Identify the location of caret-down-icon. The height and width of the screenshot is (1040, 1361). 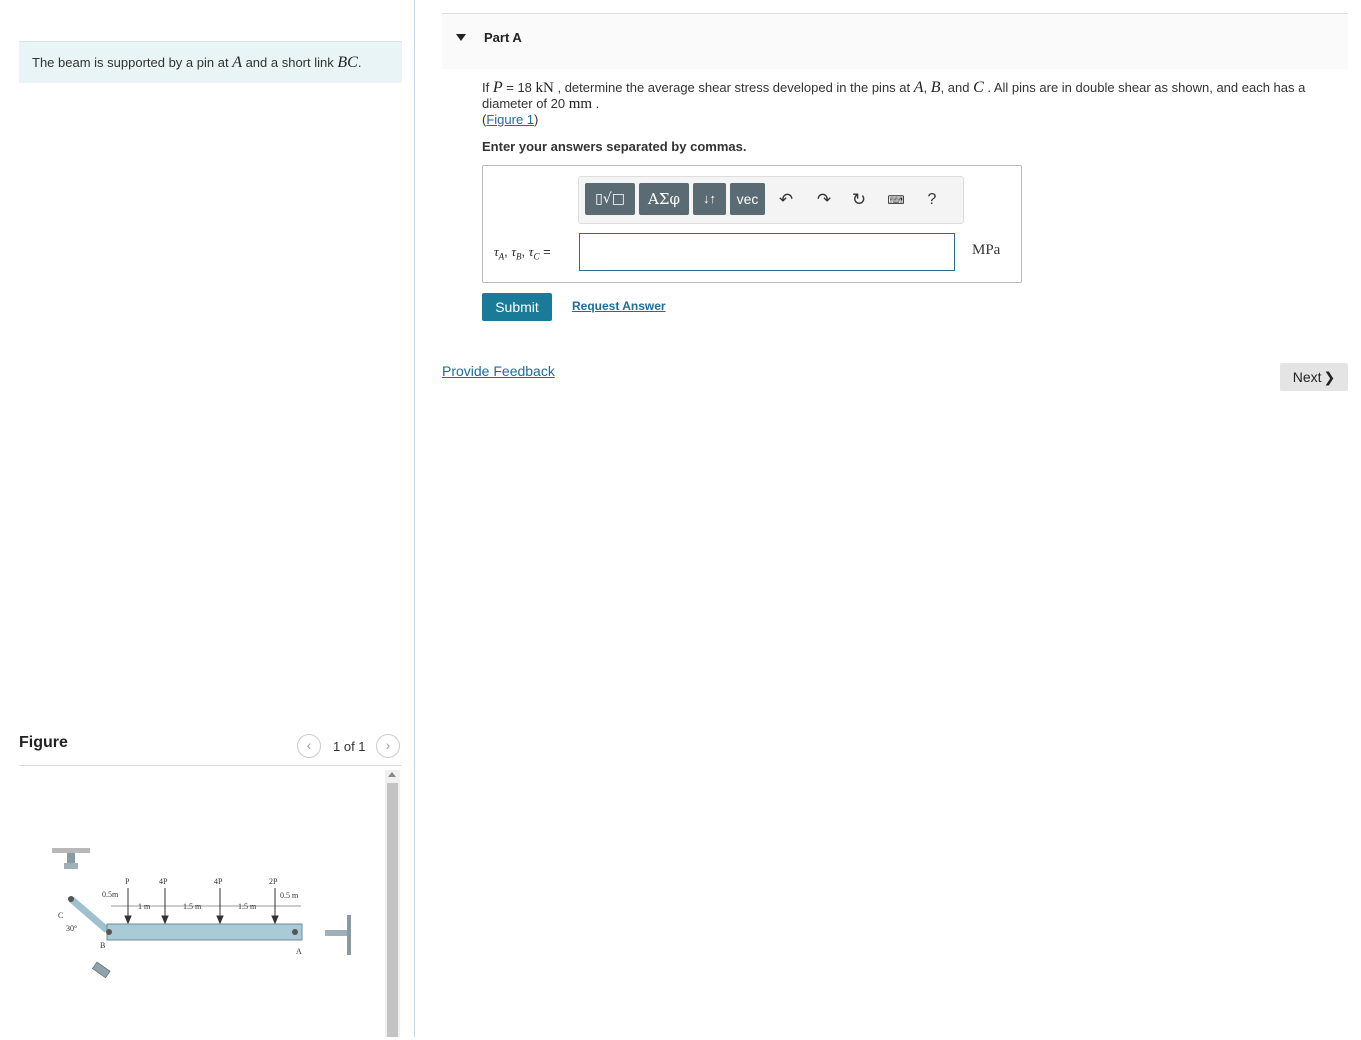
(461, 37).